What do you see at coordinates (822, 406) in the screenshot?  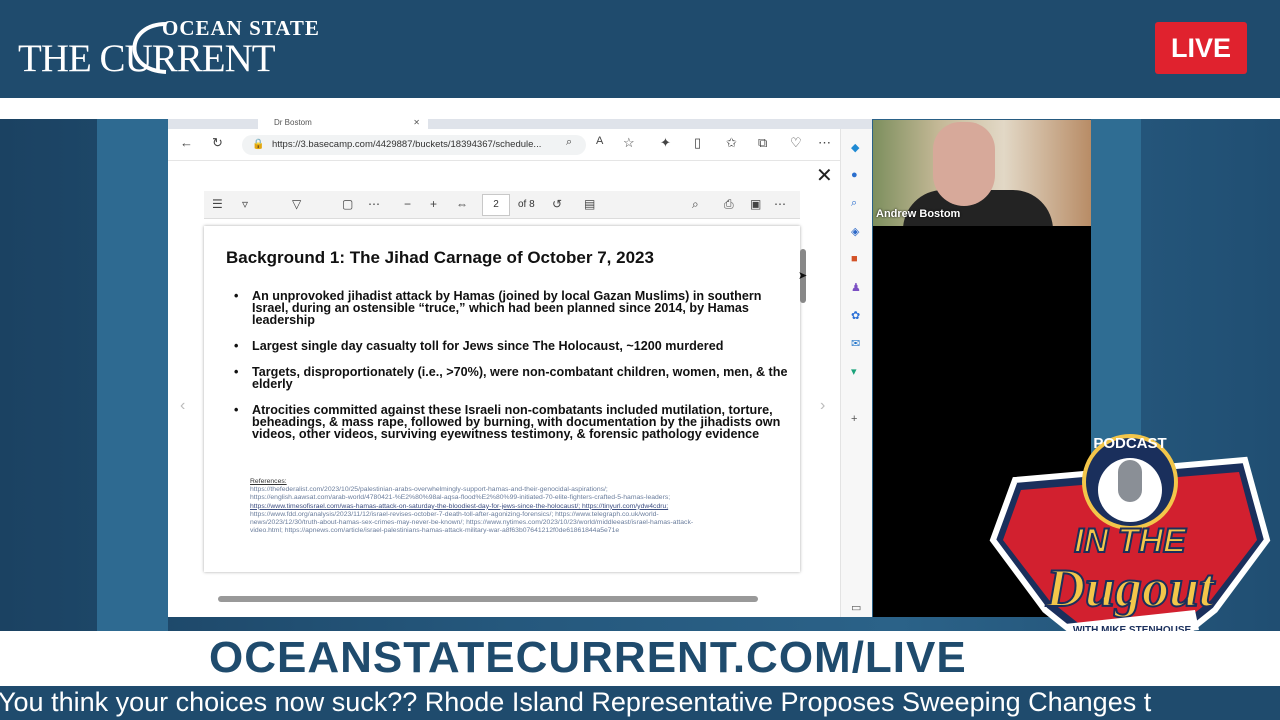 I see `next-page-arrow-icon: ›` at bounding box center [822, 406].